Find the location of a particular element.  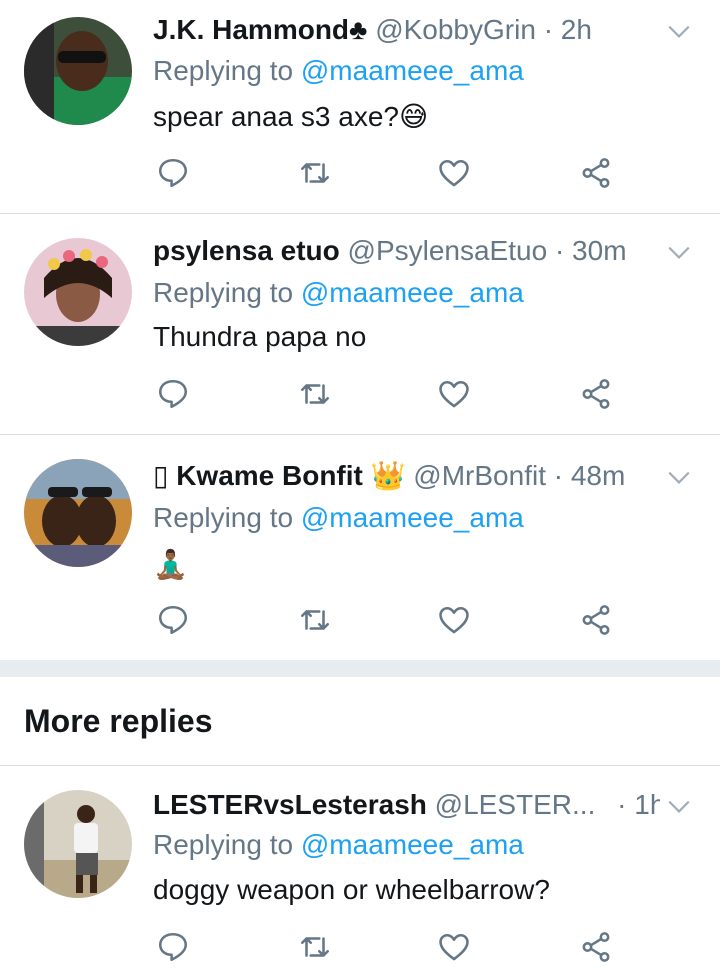

author-name: LESTERvsLesterash is located at coordinates (290, 804).